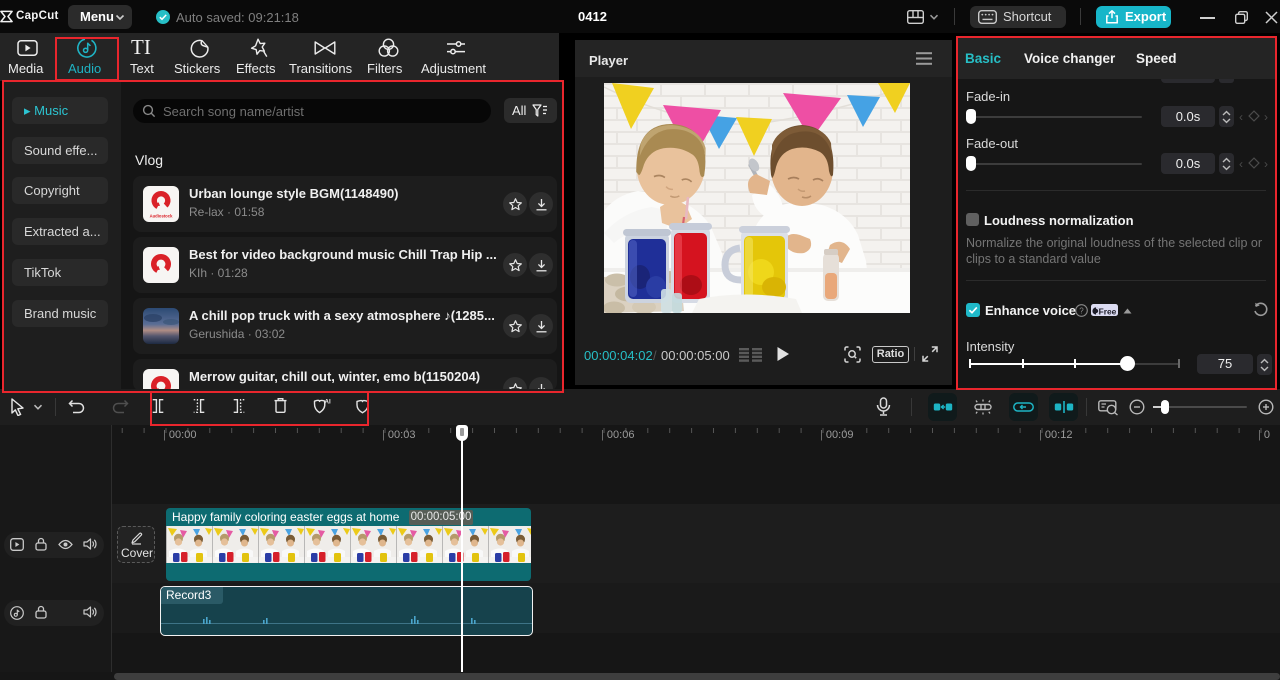 The width and height of the screenshot is (1280, 680). Describe the element at coordinates (161, 216) in the screenshot. I see `svg-text: Audiostock` at that location.